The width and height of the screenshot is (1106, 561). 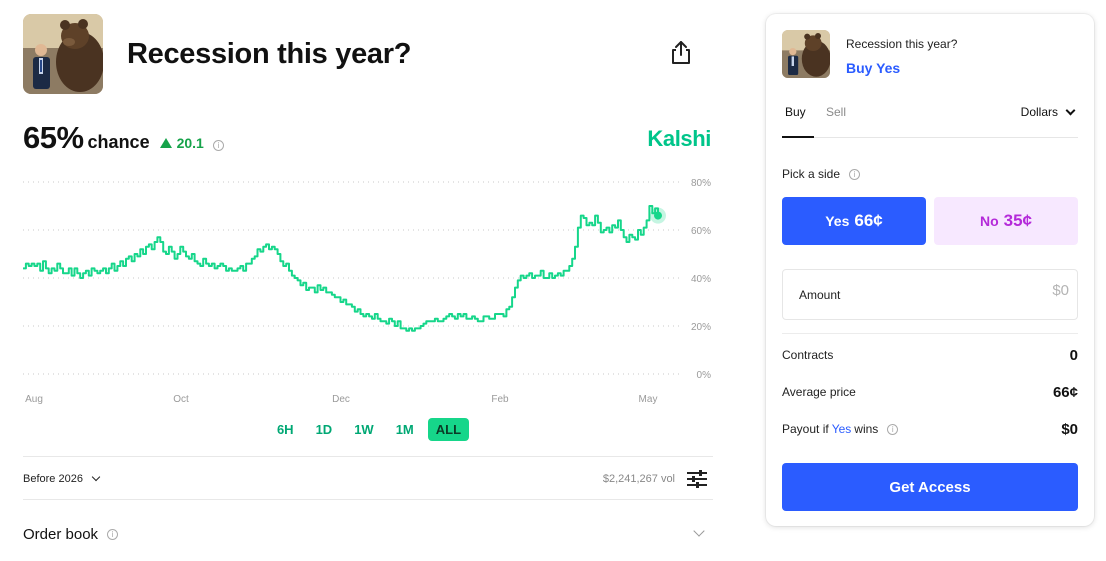 What do you see at coordinates (448, 429) in the screenshot?
I see `range-button-all: ALL` at bounding box center [448, 429].